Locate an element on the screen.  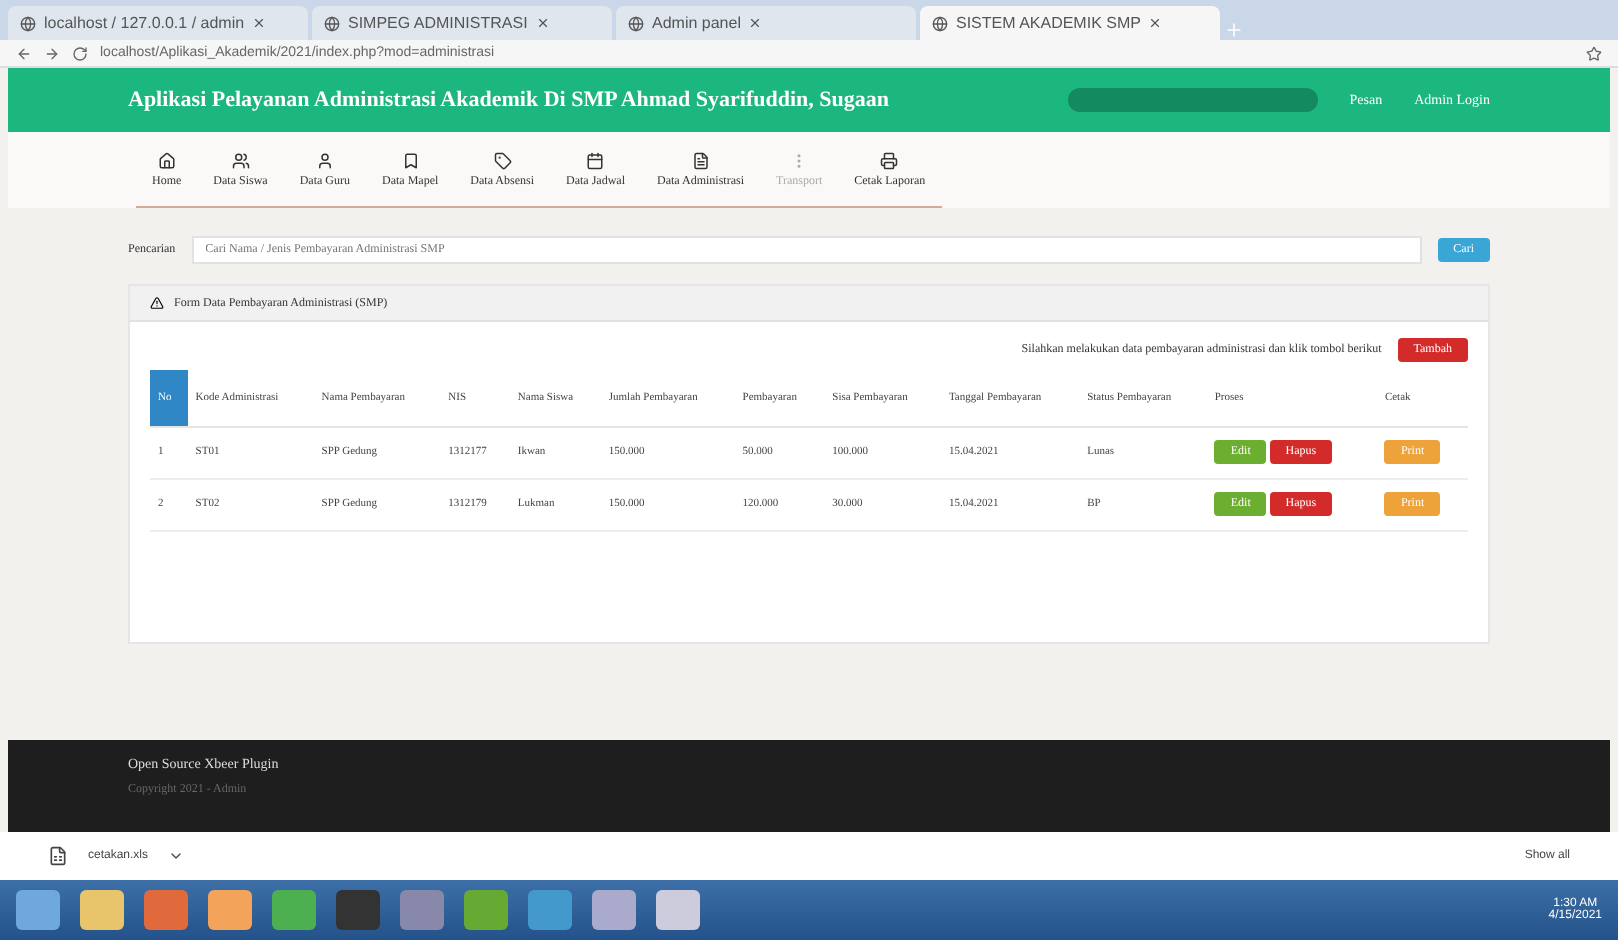
browser-tab: SISTEM AKADEMIK SMP is located at coordinates (1070, 23).